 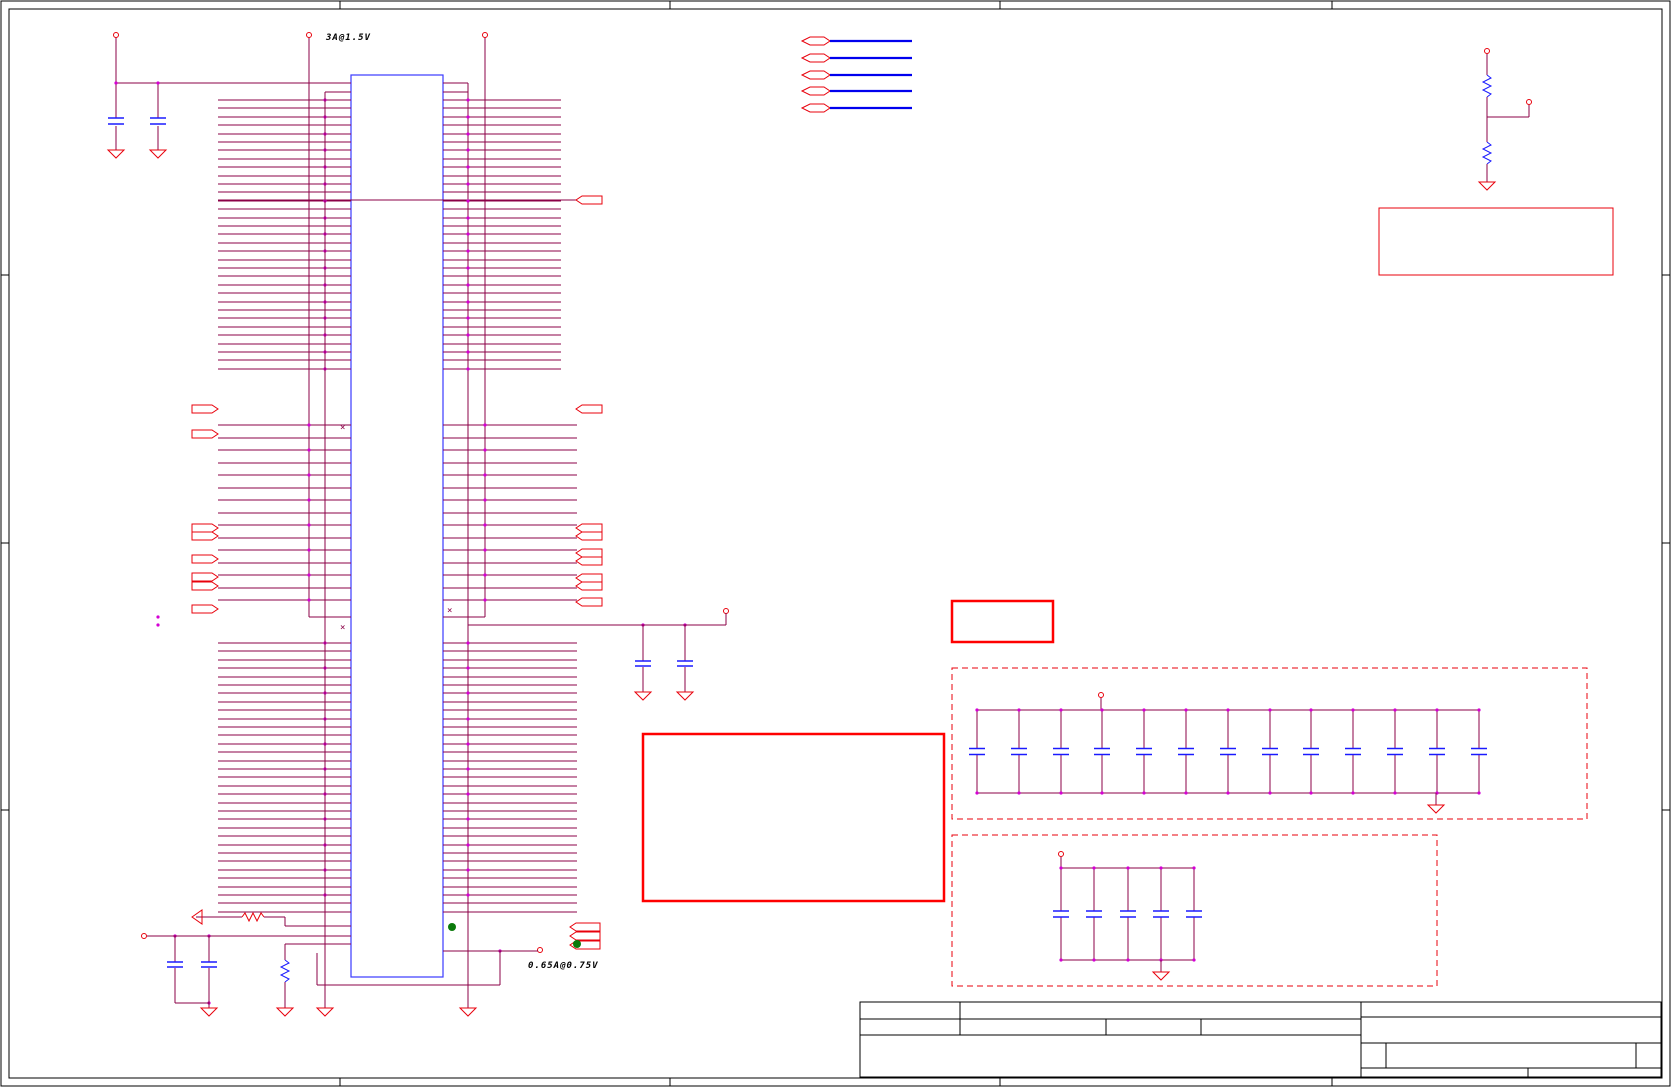 I want to click on inner-bus-lines, so click(x=396, y=534).